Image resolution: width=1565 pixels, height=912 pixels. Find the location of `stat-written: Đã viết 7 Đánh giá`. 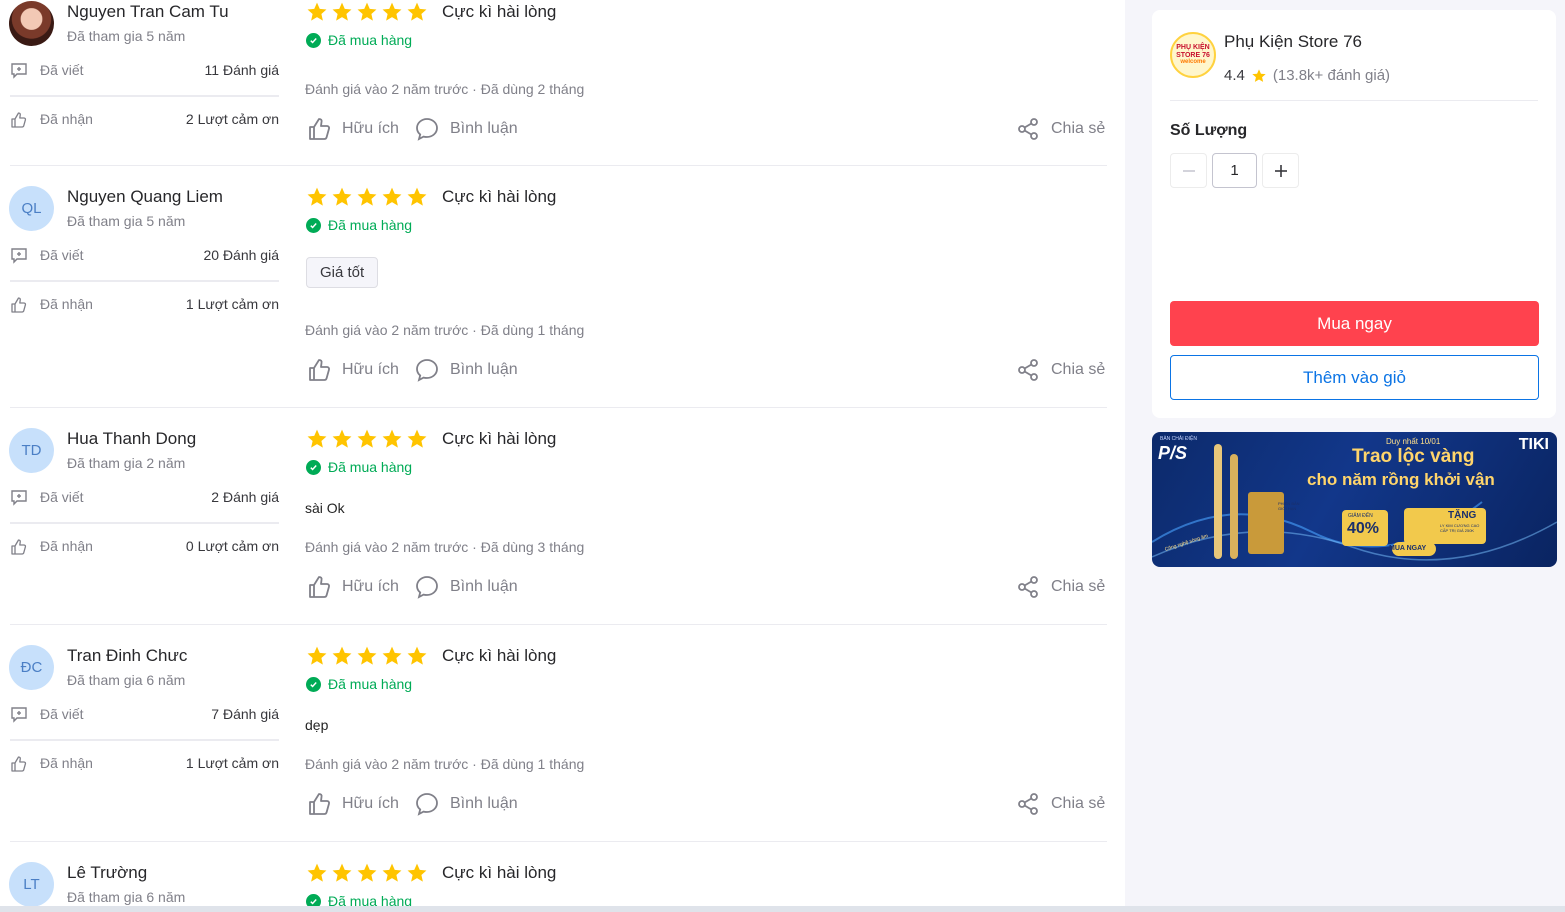

stat-written: Đã viết 7 Đánh giá is located at coordinates (144, 715).